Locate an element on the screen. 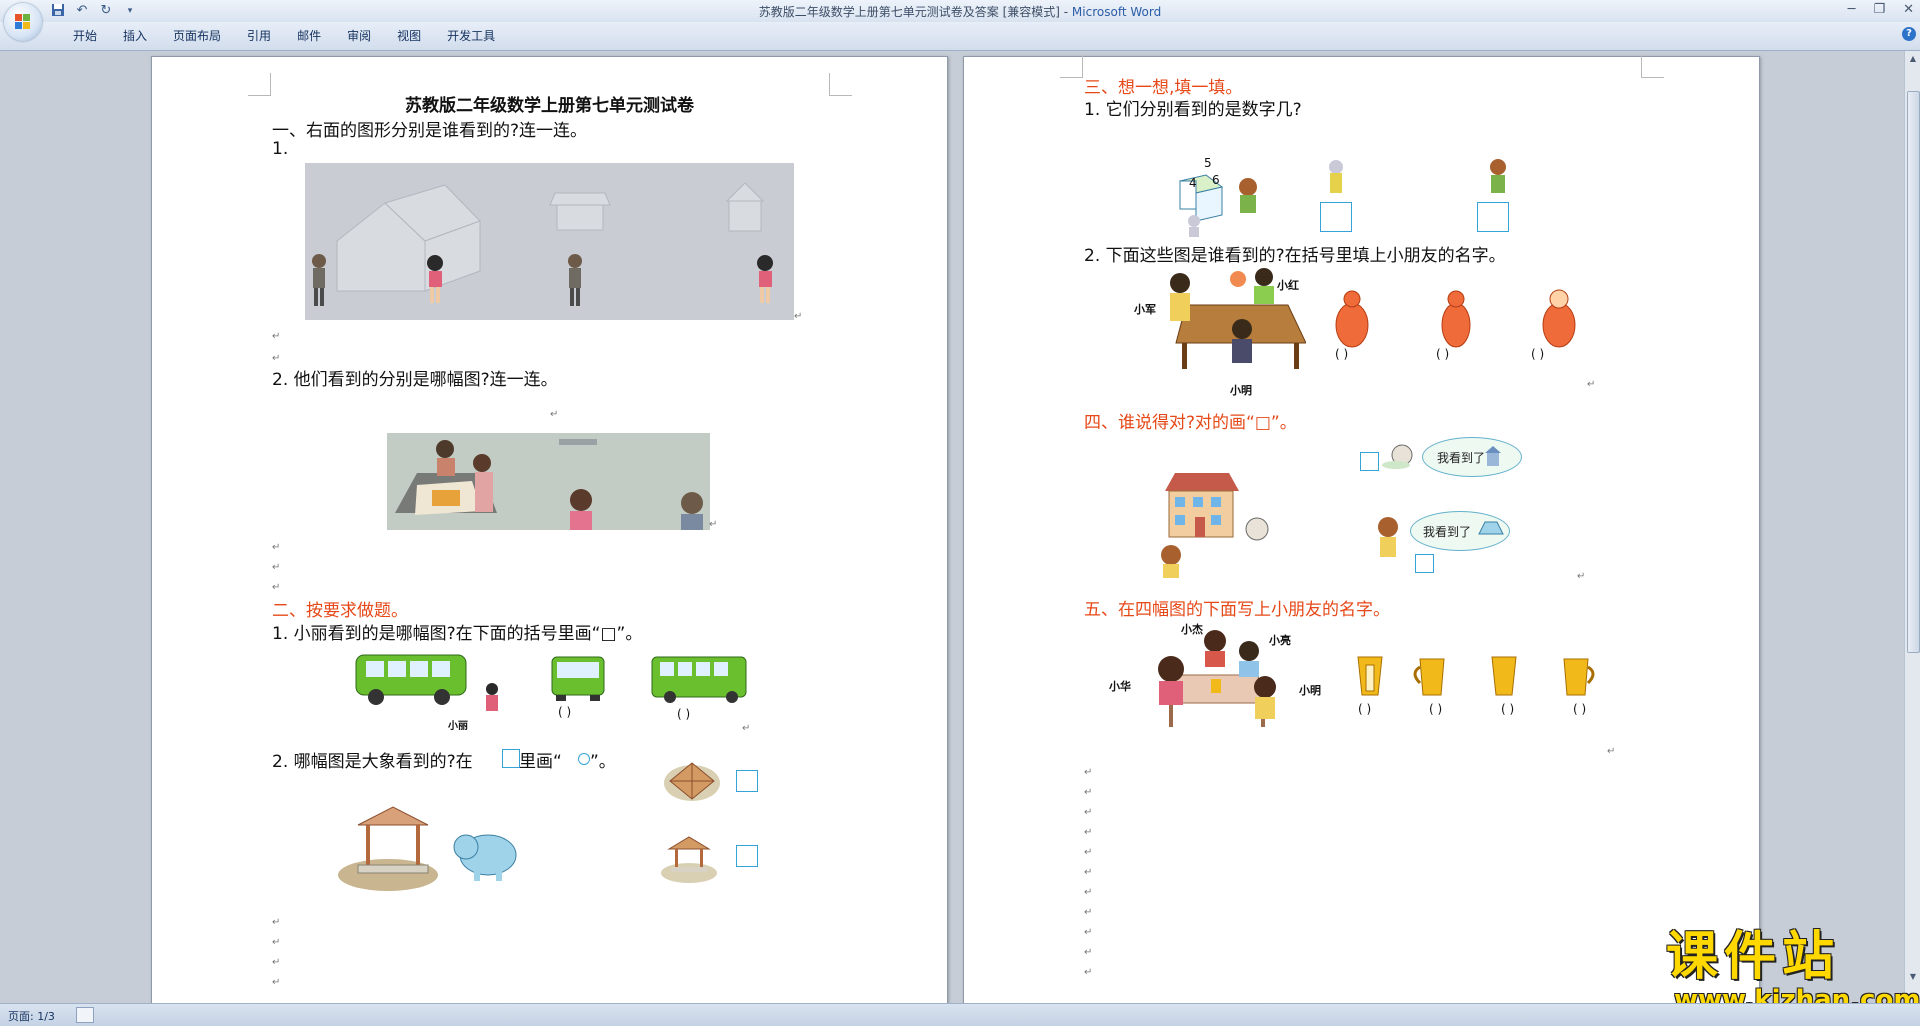 The height and width of the screenshot is (1026, 1920). tab-developer: 开发工具 is located at coordinates (471, 36).